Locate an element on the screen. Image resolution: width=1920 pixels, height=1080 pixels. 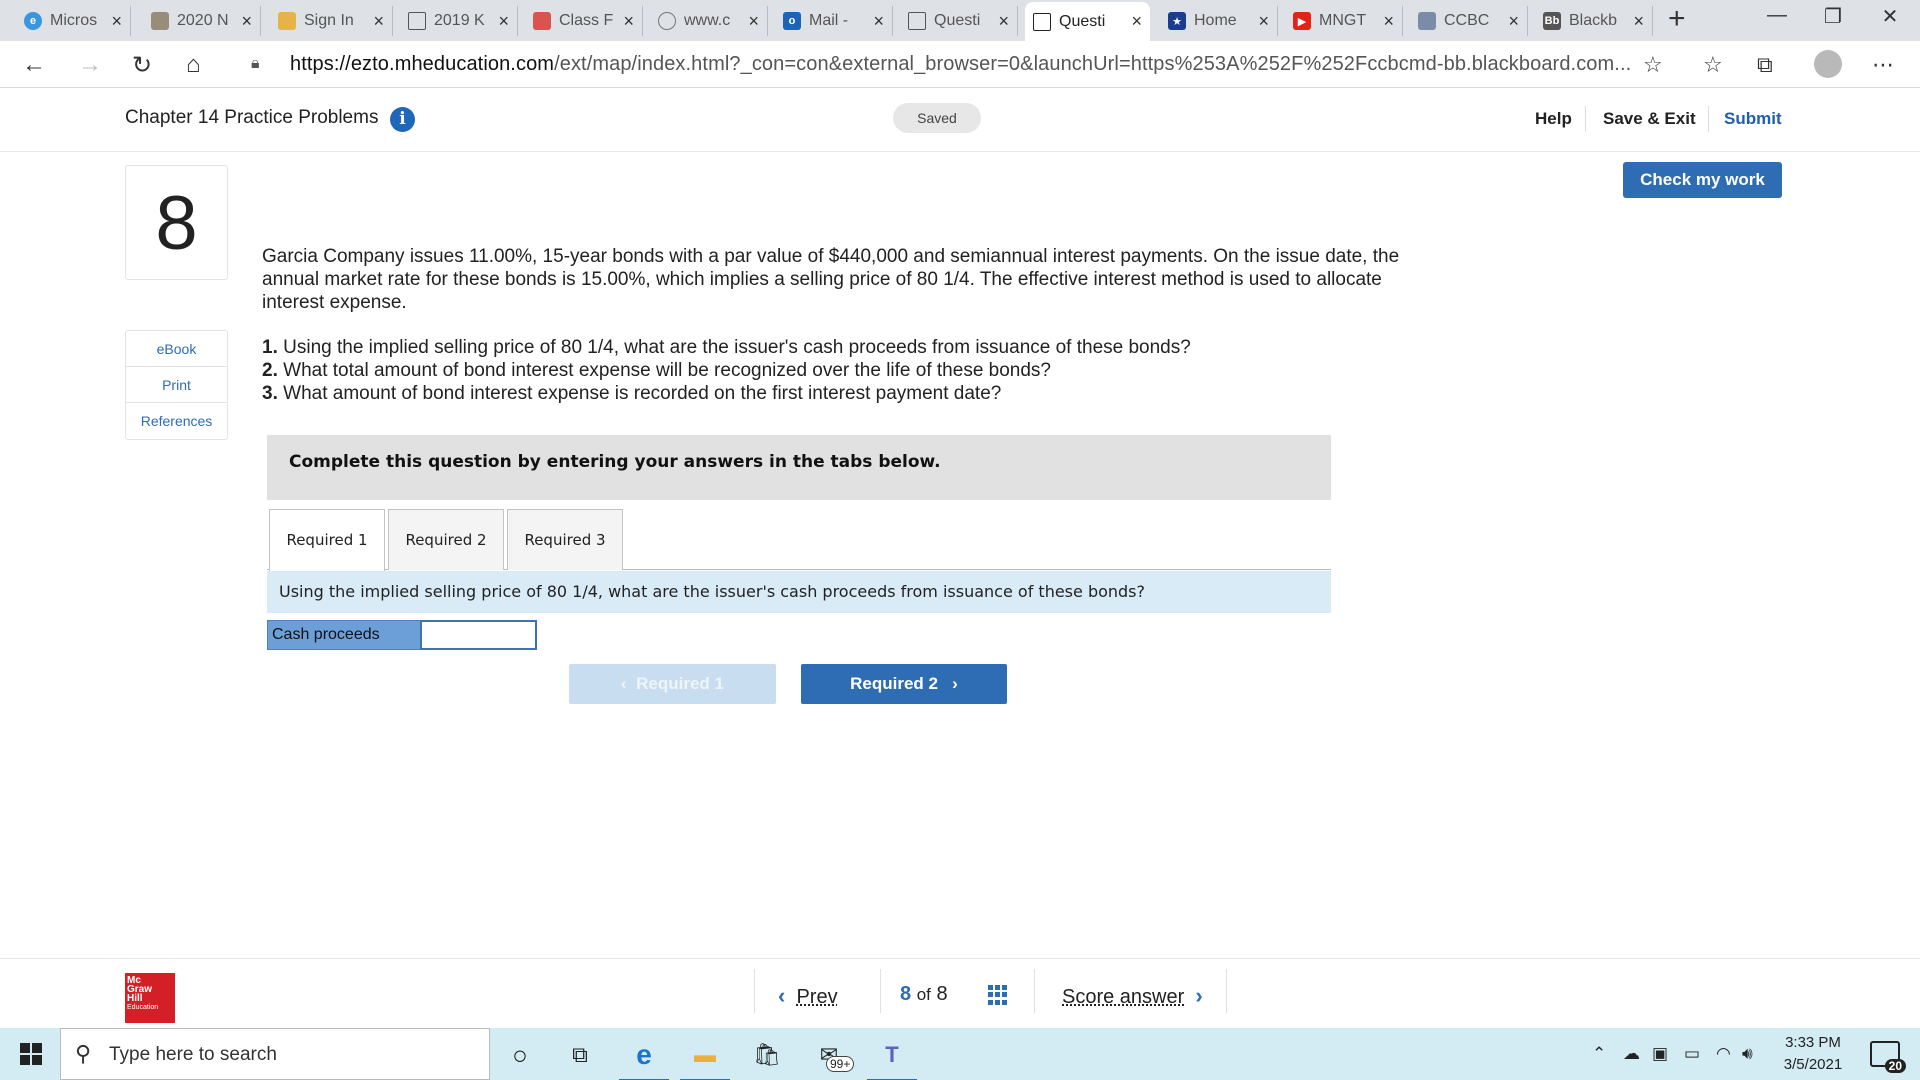
browser-tab: 2019 K × is located at coordinates (459, 21).